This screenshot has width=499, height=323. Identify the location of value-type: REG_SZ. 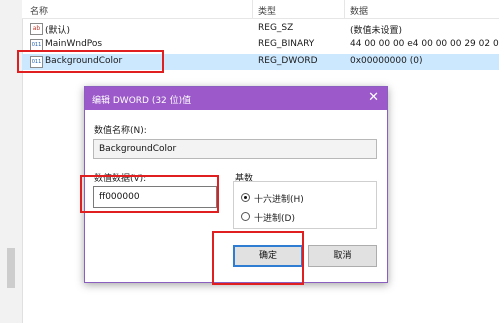
(276, 28).